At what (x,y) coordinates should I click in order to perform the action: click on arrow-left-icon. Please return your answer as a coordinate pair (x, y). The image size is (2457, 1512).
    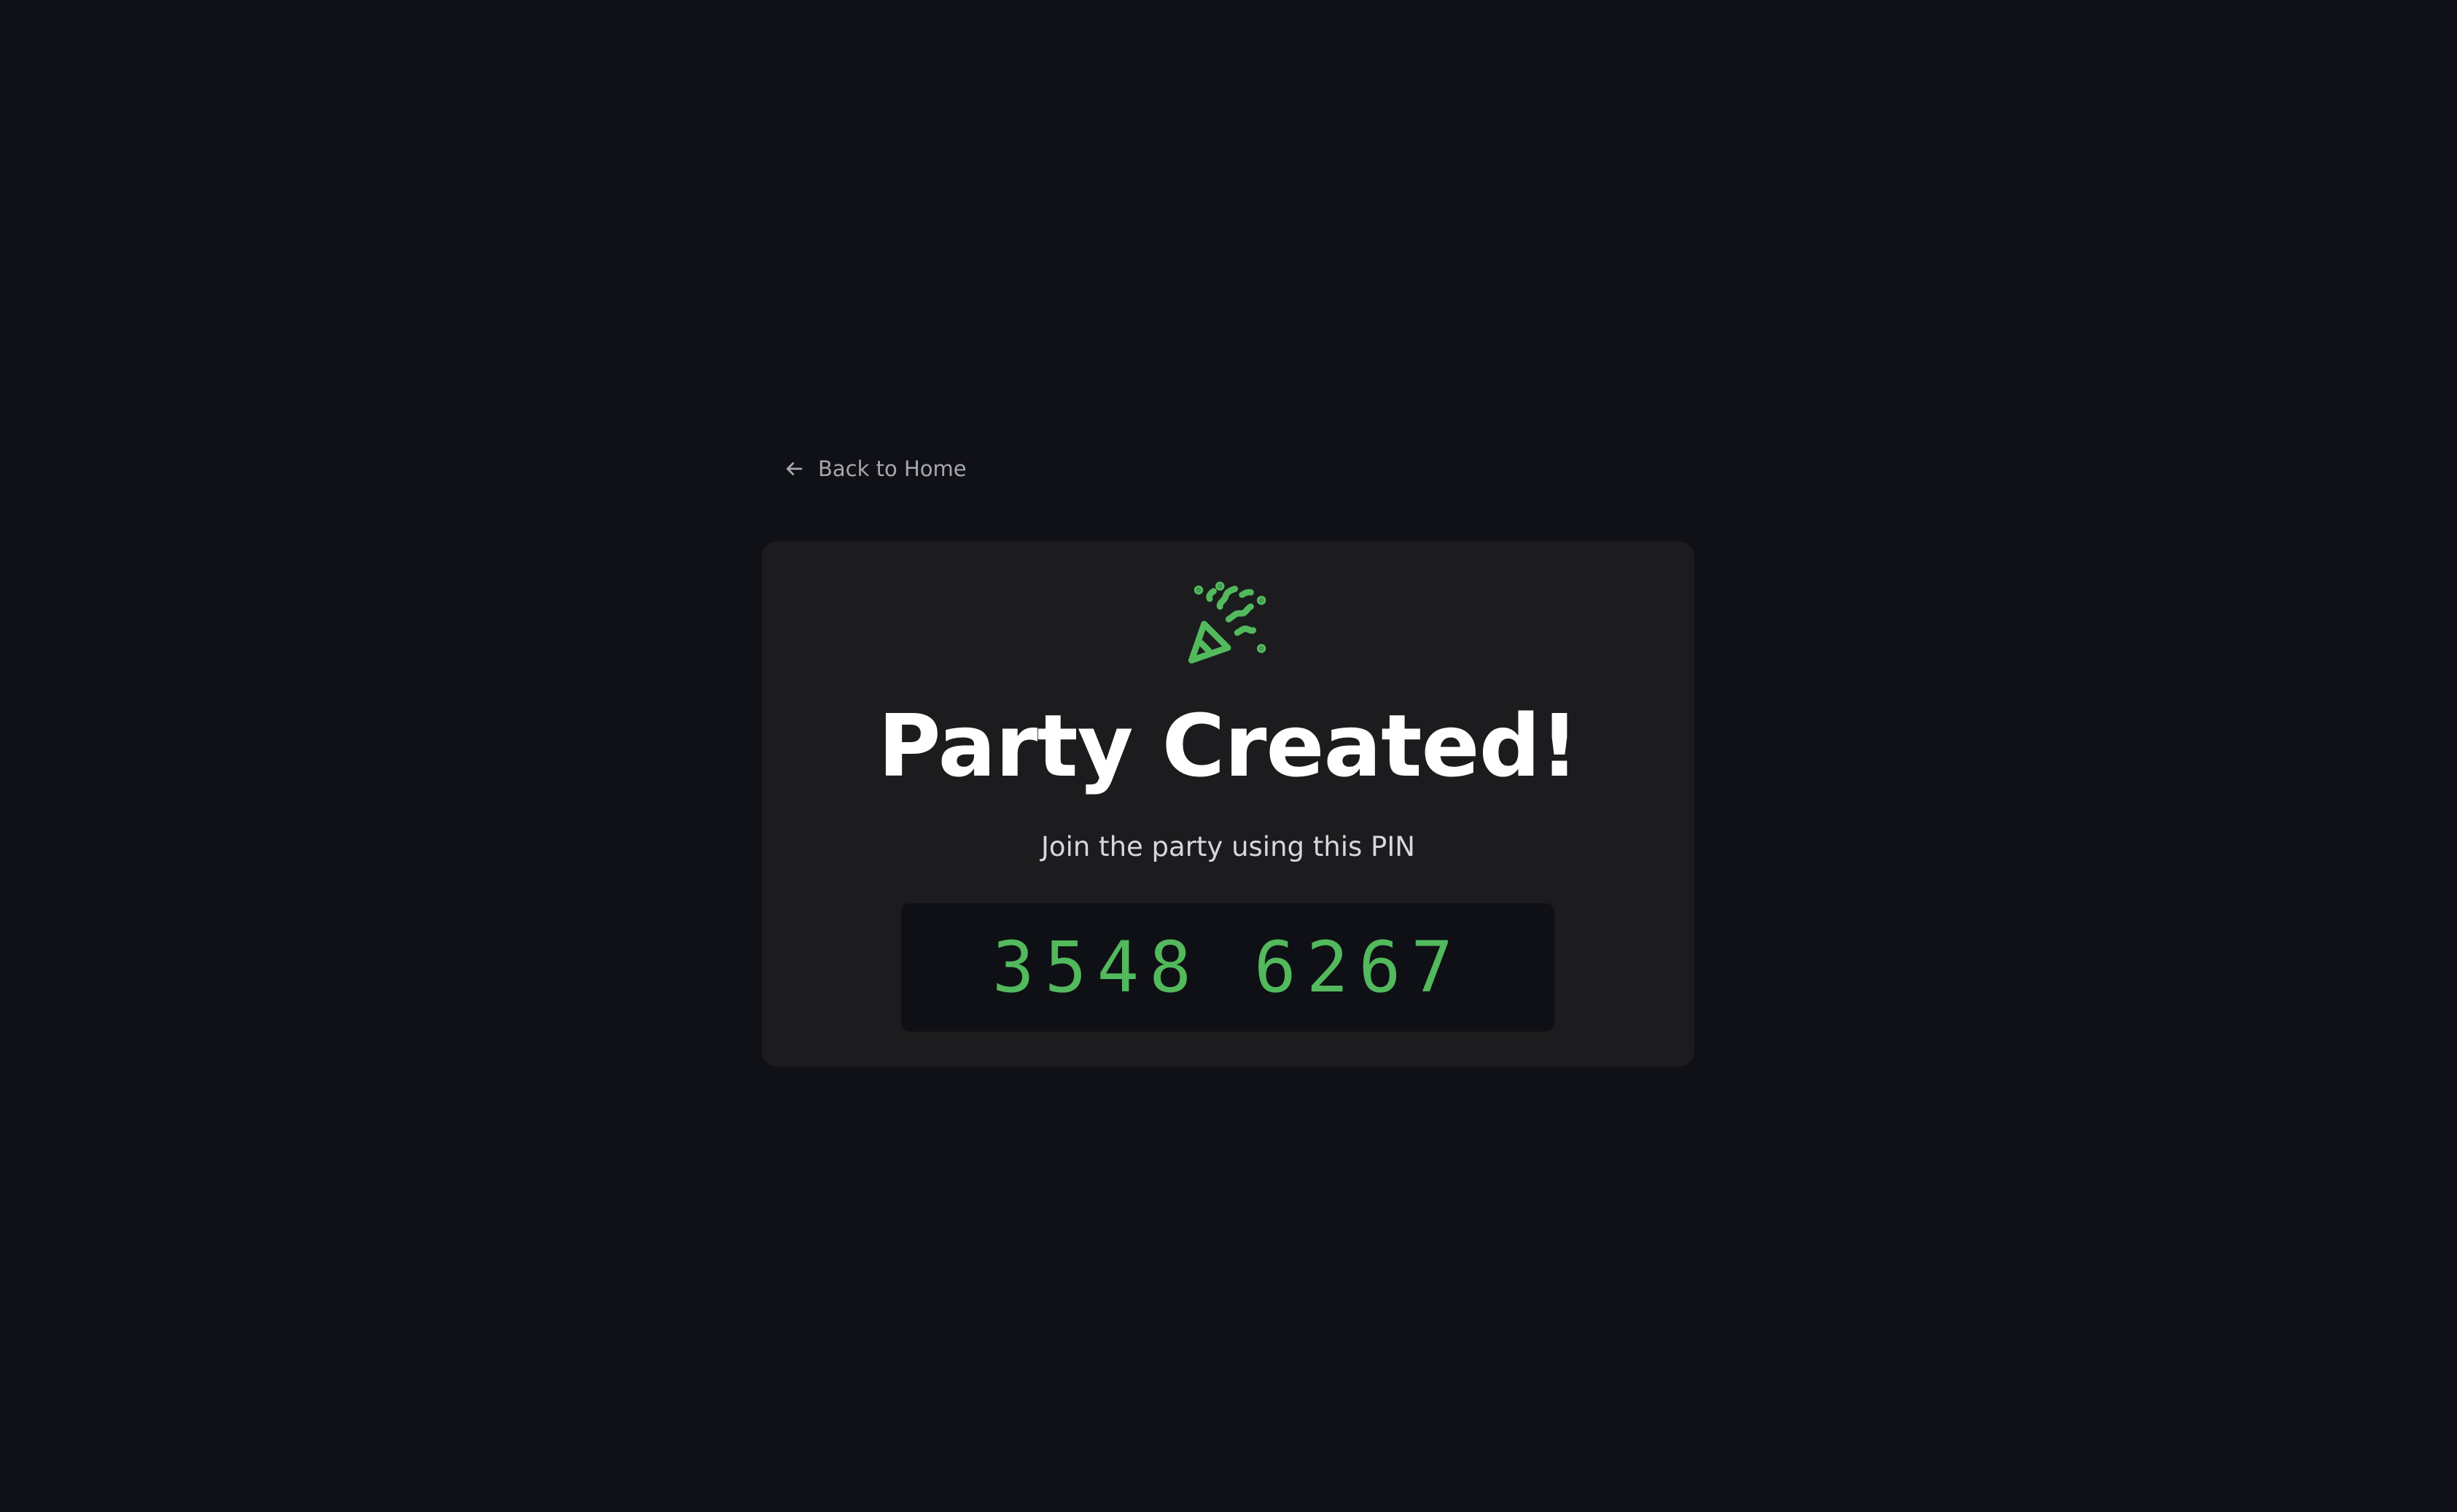
    Looking at the image, I should click on (794, 469).